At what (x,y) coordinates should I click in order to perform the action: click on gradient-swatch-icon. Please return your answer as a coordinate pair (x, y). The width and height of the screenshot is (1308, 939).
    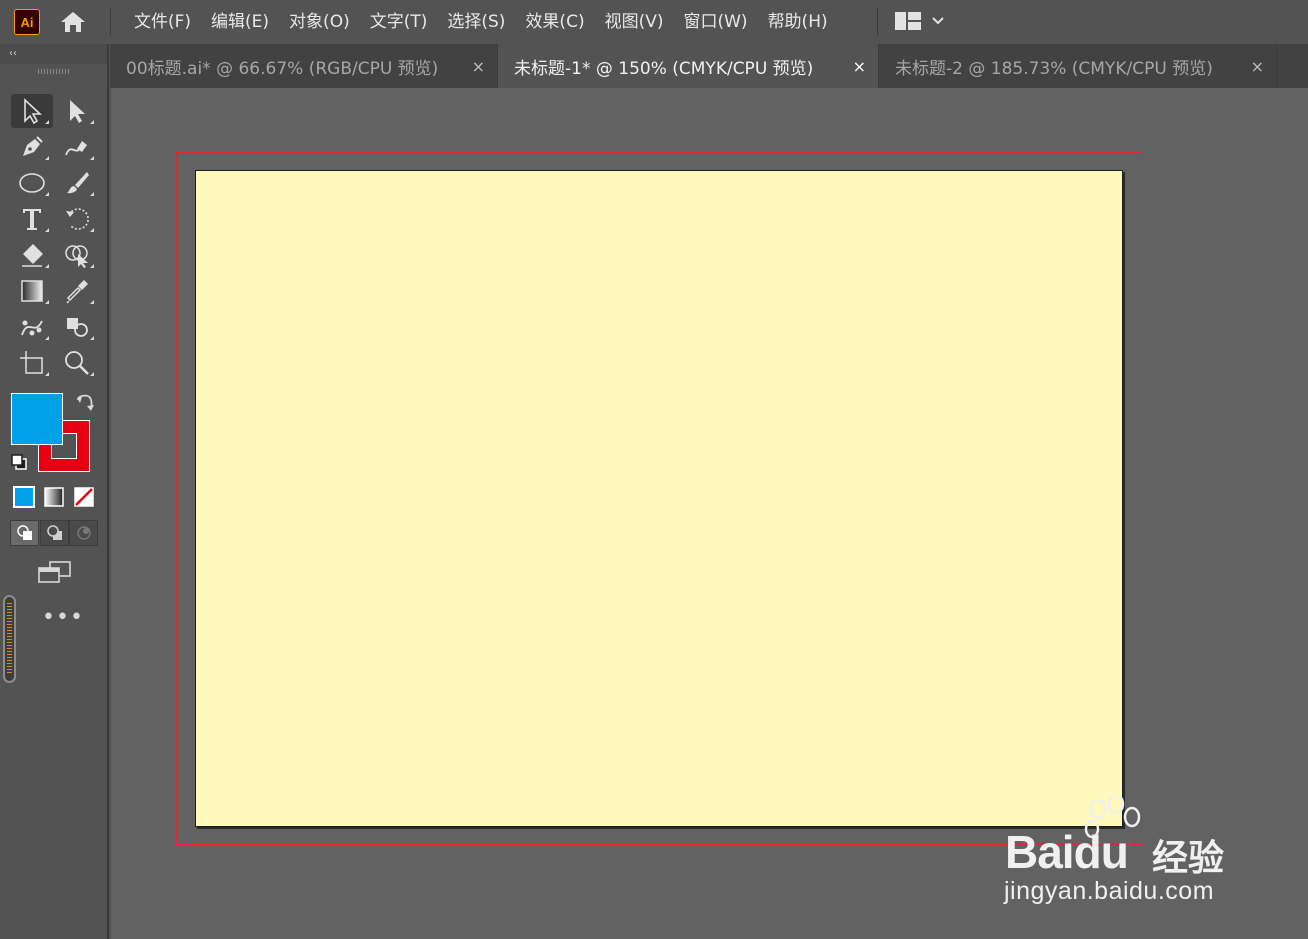
    Looking at the image, I should click on (54, 497).